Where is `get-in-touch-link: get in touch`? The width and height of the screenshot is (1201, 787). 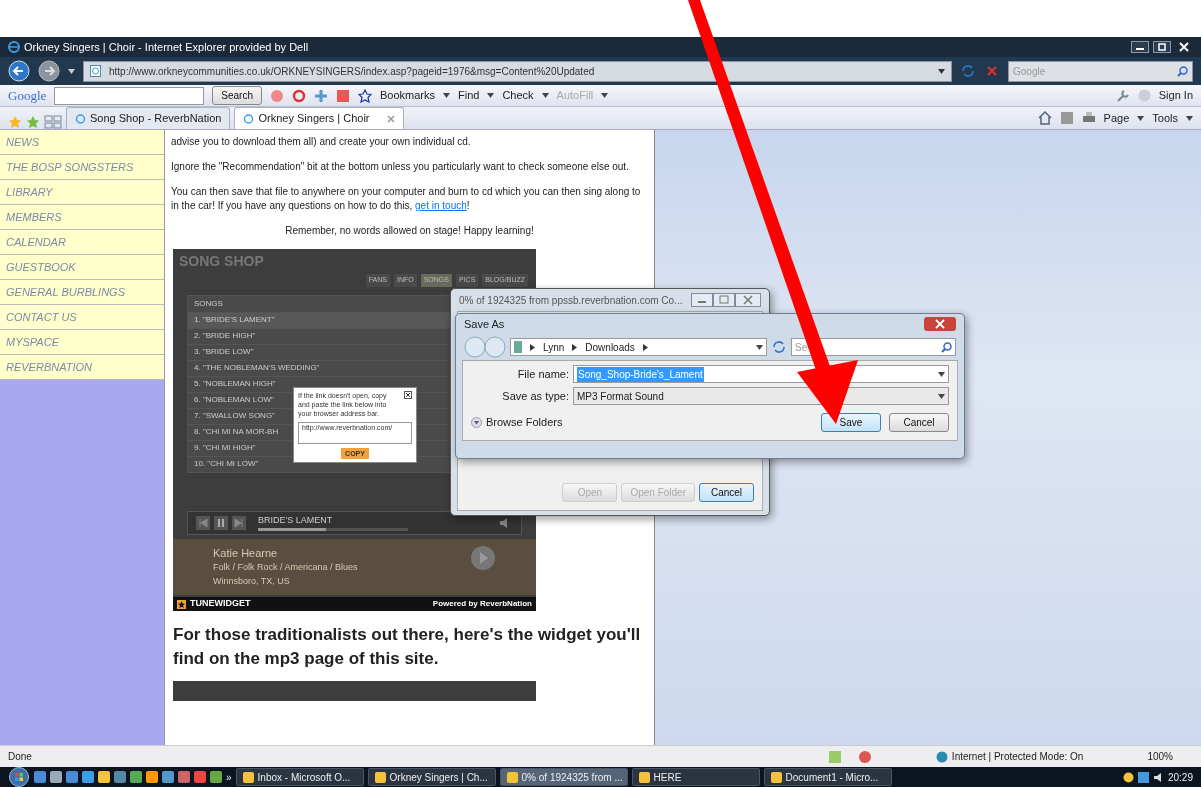 get-in-touch-link: get in touch is located at coordinates (441, 205).